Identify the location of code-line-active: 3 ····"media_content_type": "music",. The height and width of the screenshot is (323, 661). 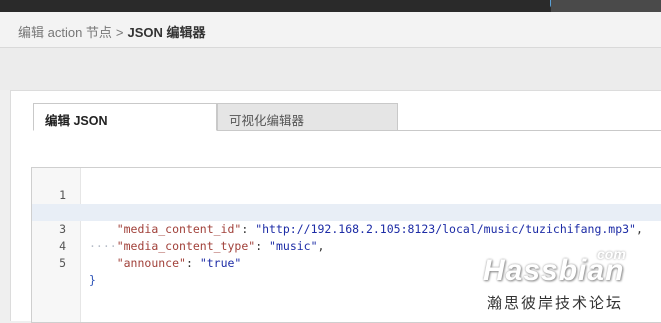
(346, 228).